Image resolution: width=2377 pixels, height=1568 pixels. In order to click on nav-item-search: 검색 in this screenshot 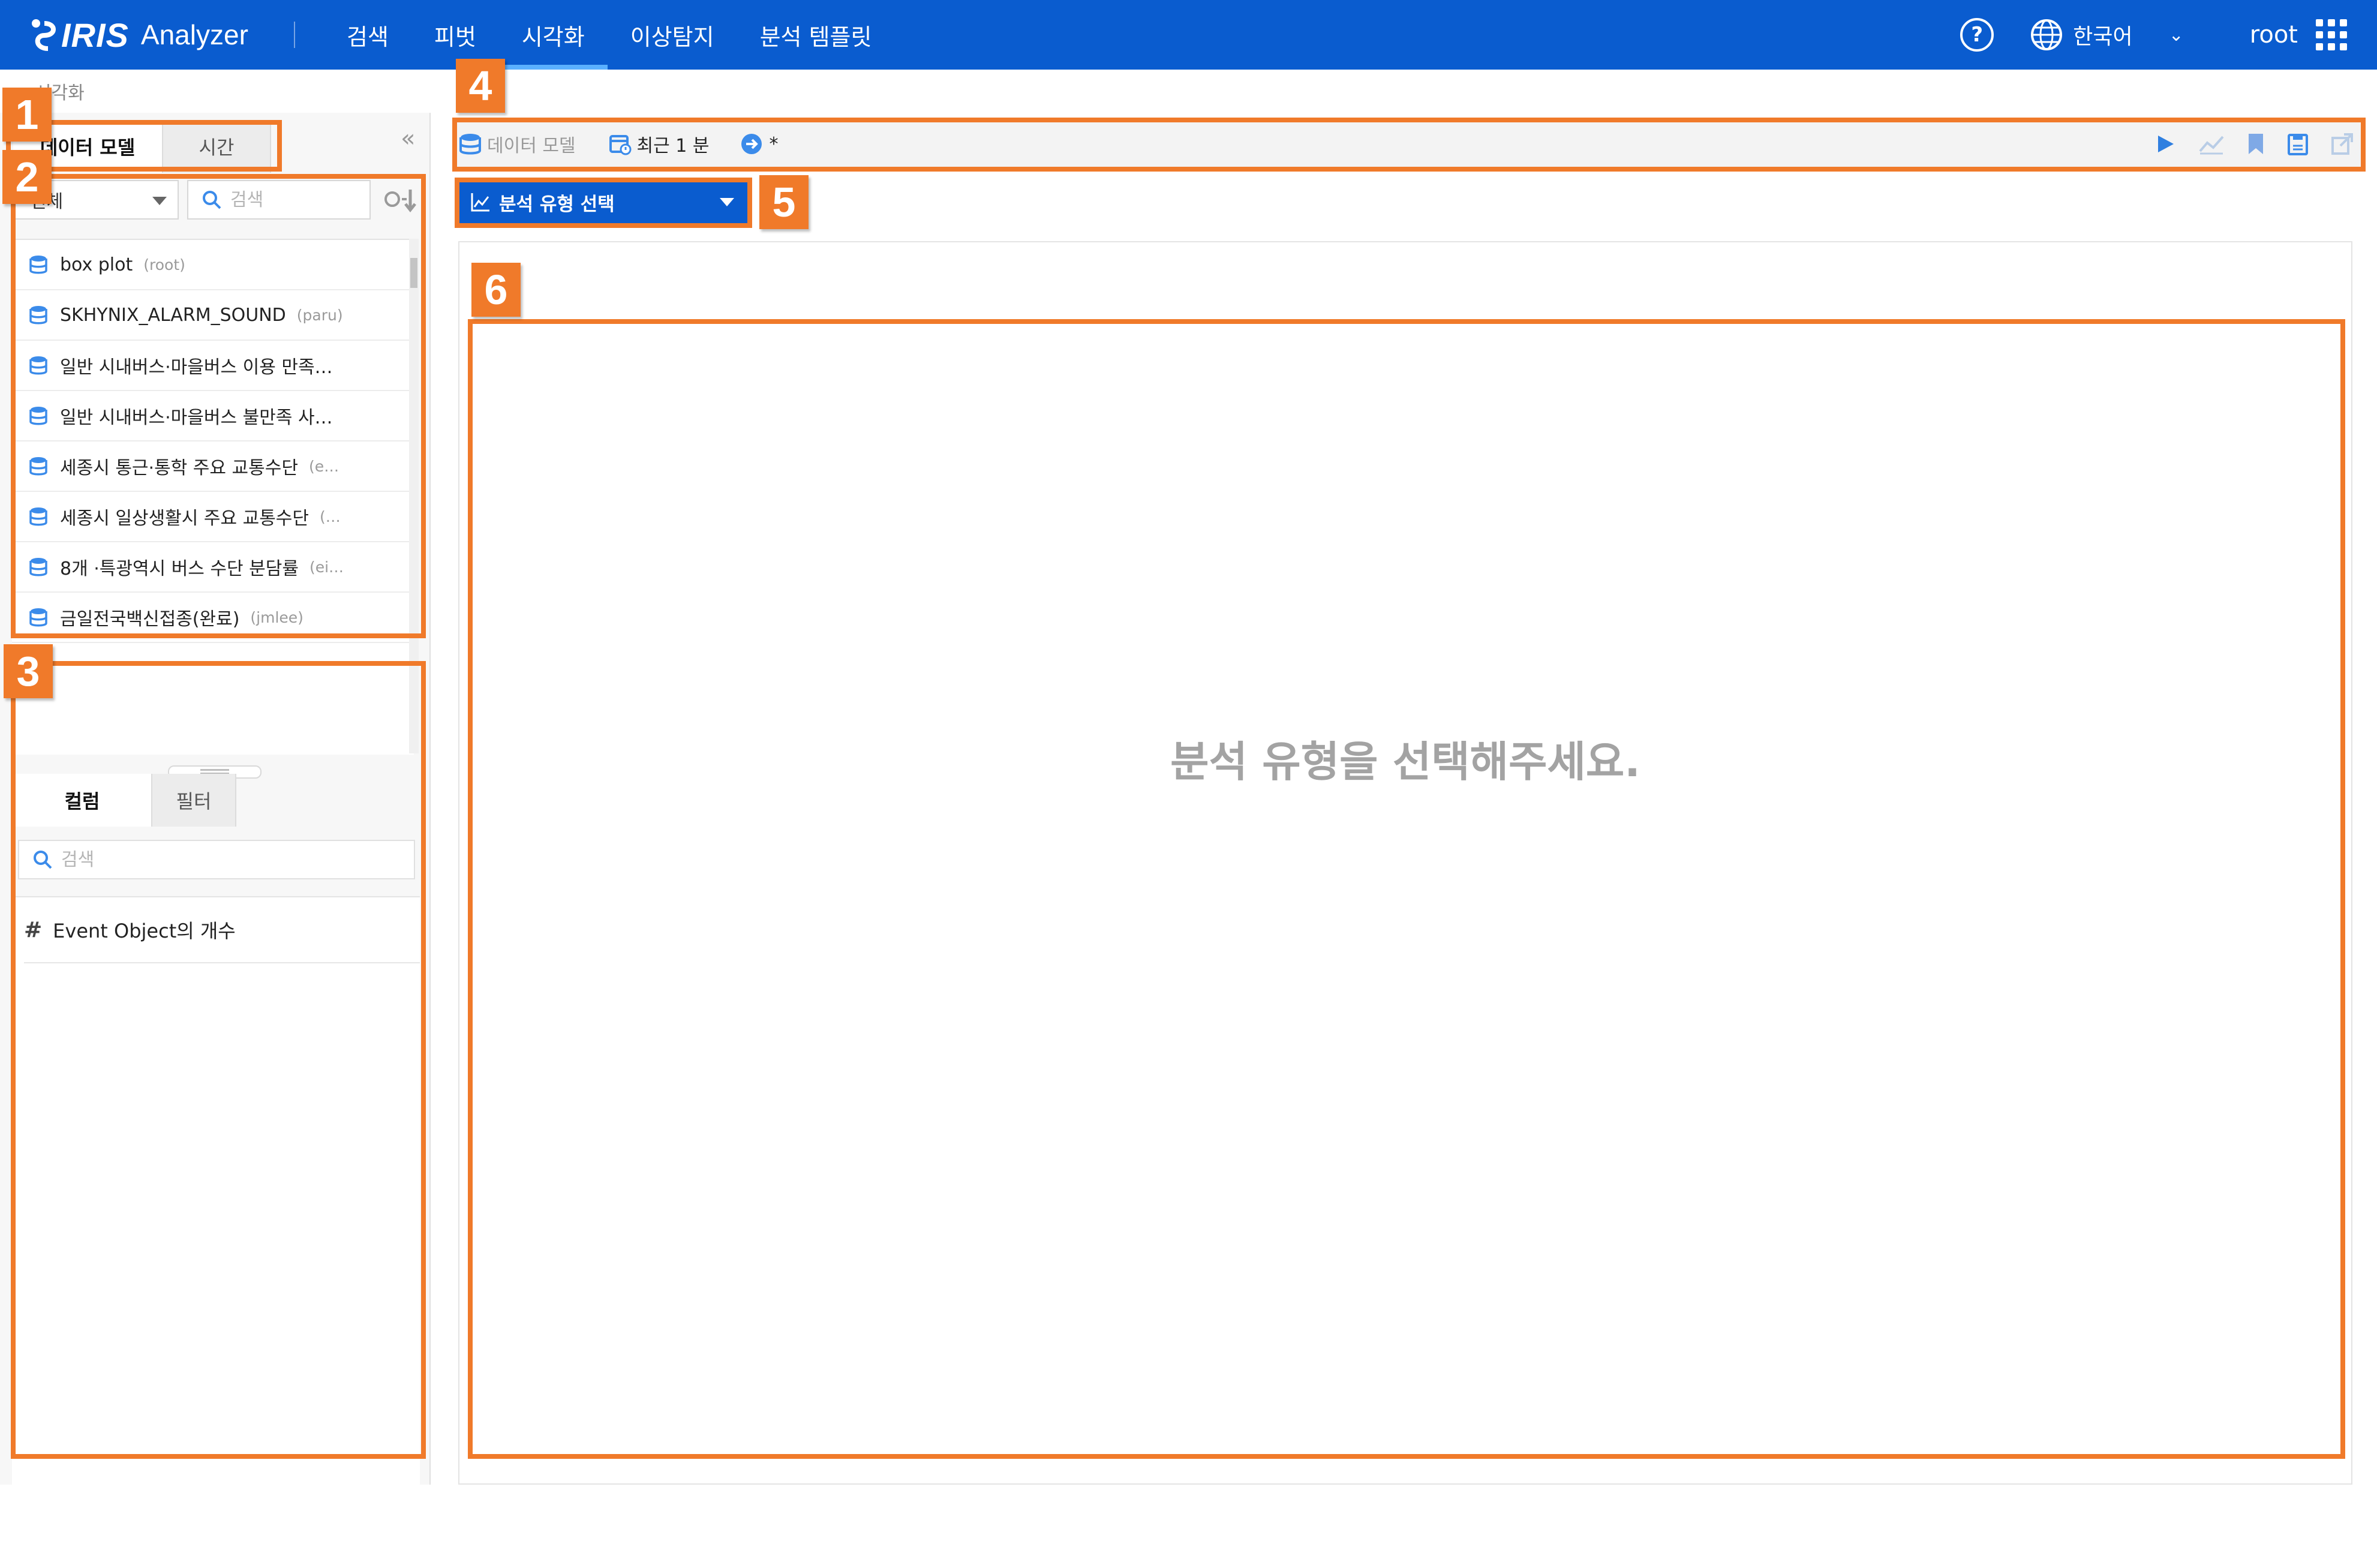, I will do `click(367, 35)`.